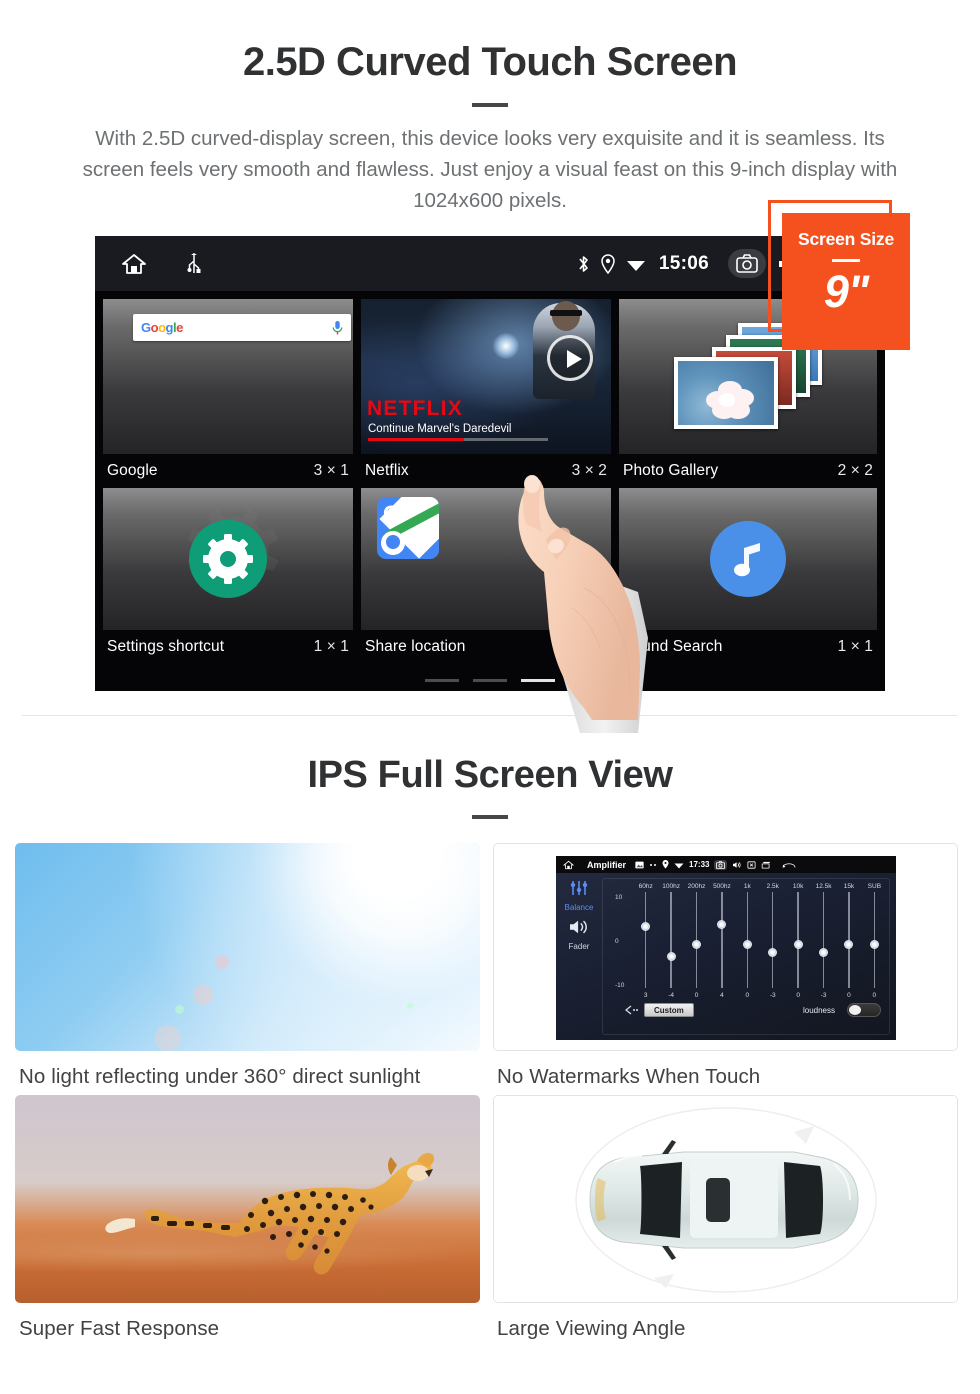 This screenshot has height=1394, width=980. I want to click on eq-footer: Custom loudness, so click(746, 1008).